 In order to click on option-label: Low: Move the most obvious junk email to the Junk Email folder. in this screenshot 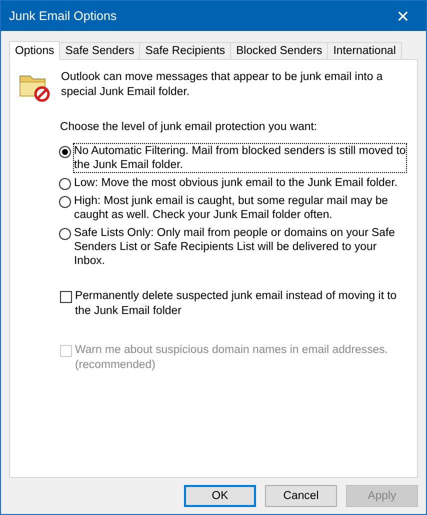, I will do `click(240, 183)`.